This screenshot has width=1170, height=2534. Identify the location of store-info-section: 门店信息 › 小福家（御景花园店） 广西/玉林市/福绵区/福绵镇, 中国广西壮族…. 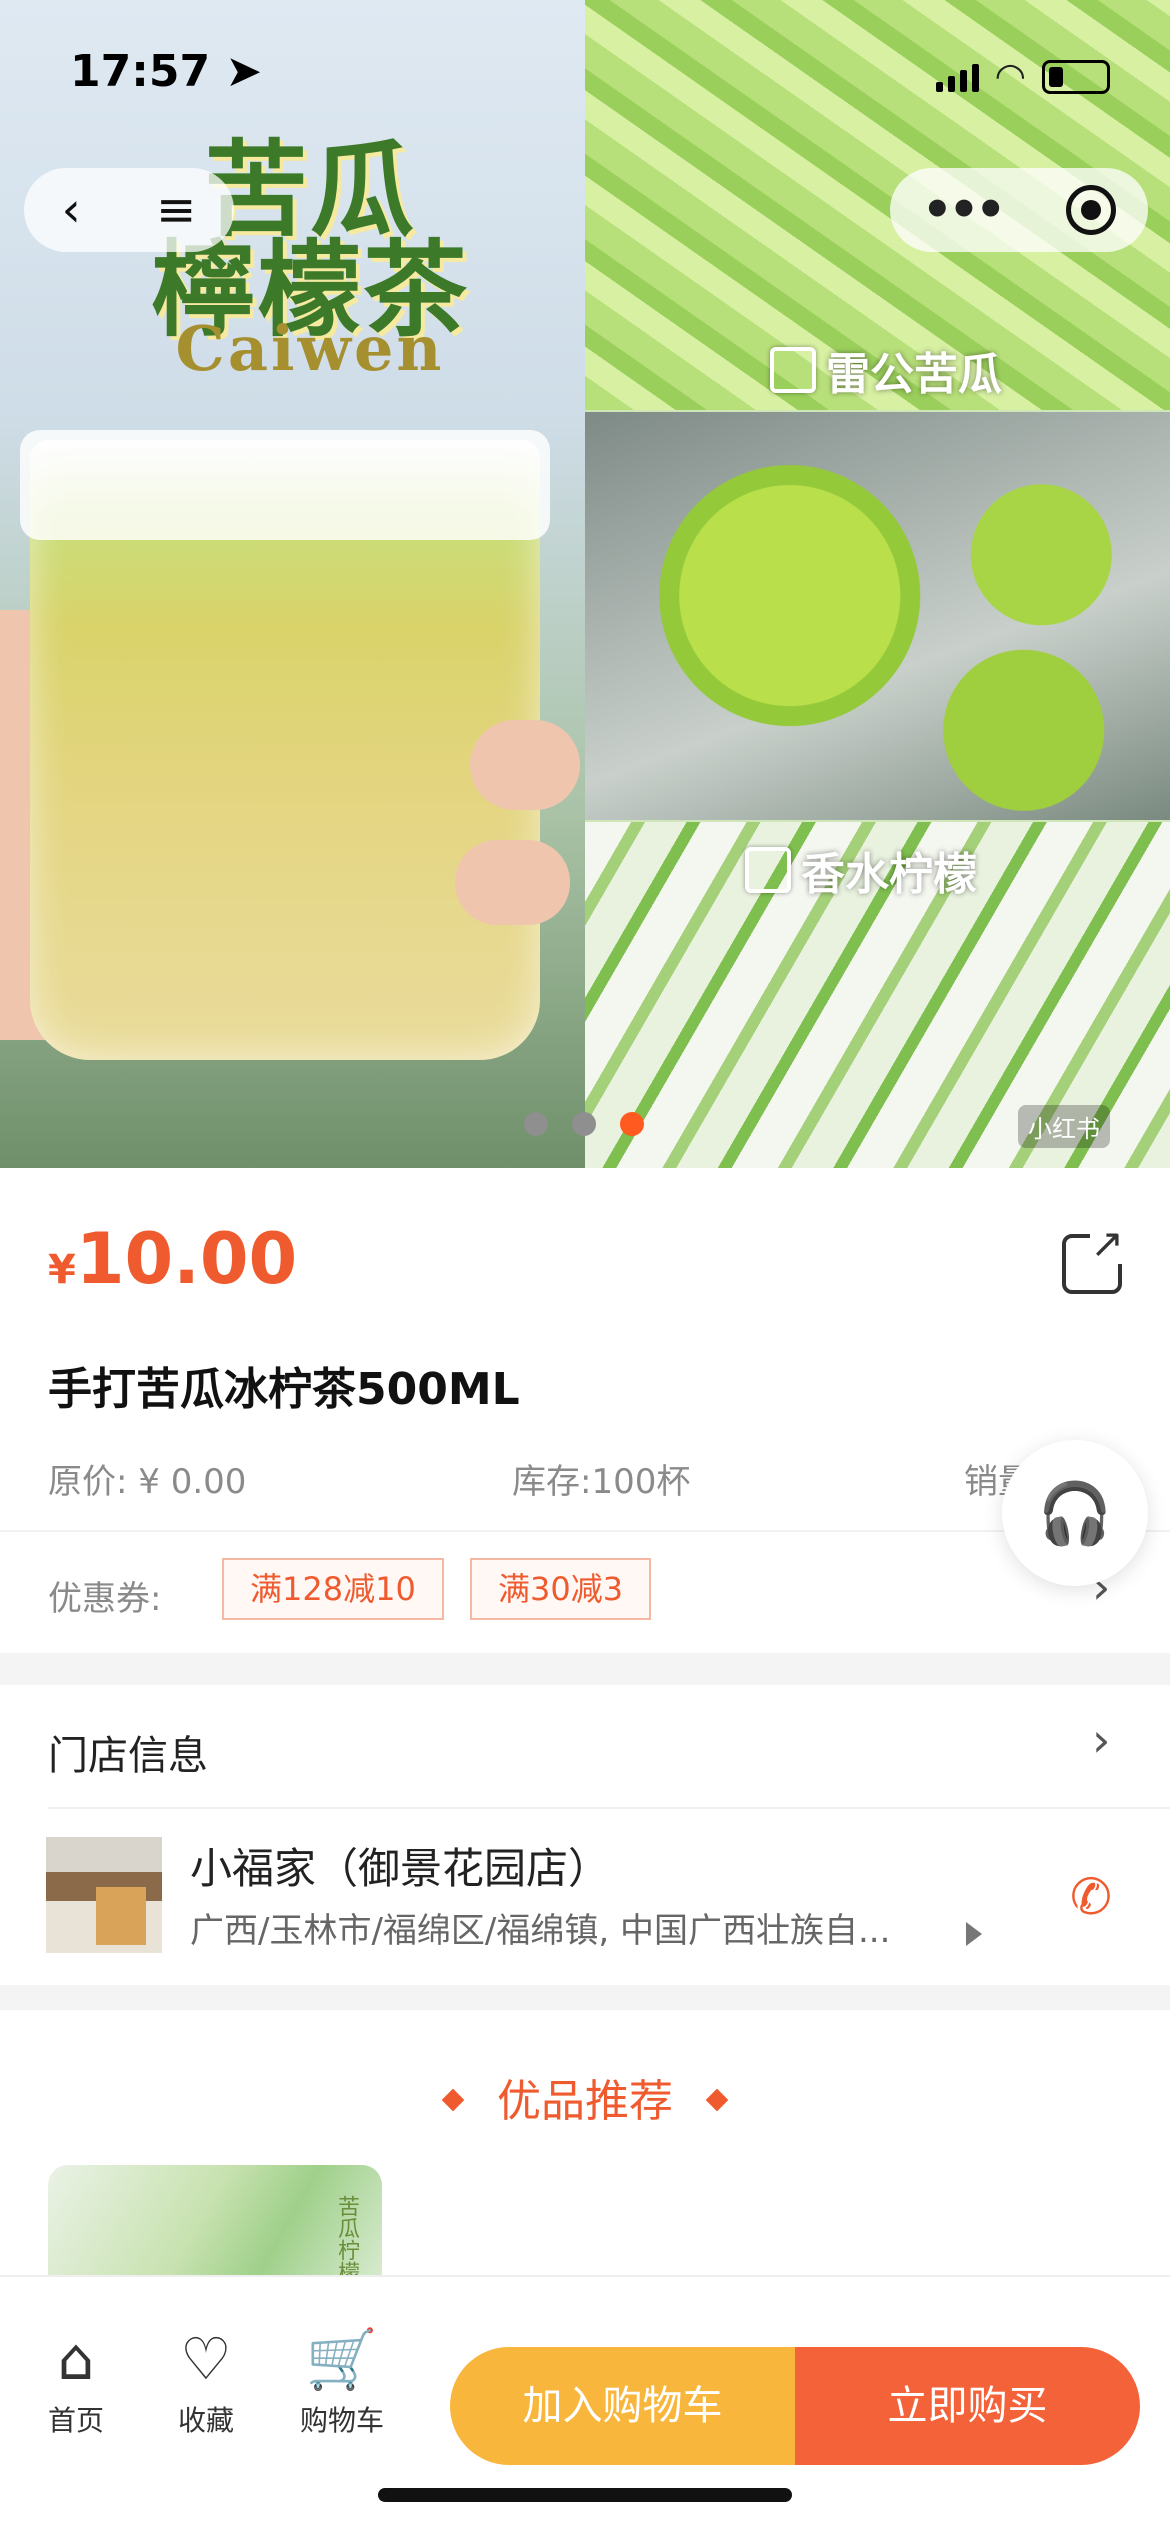
(585, 1835).